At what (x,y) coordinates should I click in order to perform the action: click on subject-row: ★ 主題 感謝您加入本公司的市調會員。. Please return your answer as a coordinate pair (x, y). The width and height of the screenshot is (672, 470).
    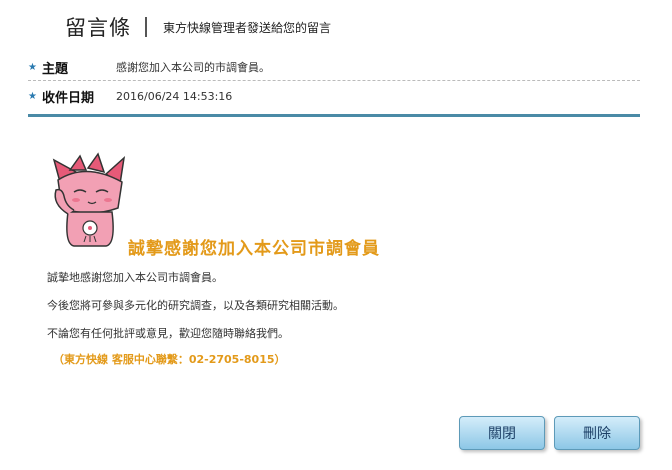
    Looking at the image, I should click on (334, 67).